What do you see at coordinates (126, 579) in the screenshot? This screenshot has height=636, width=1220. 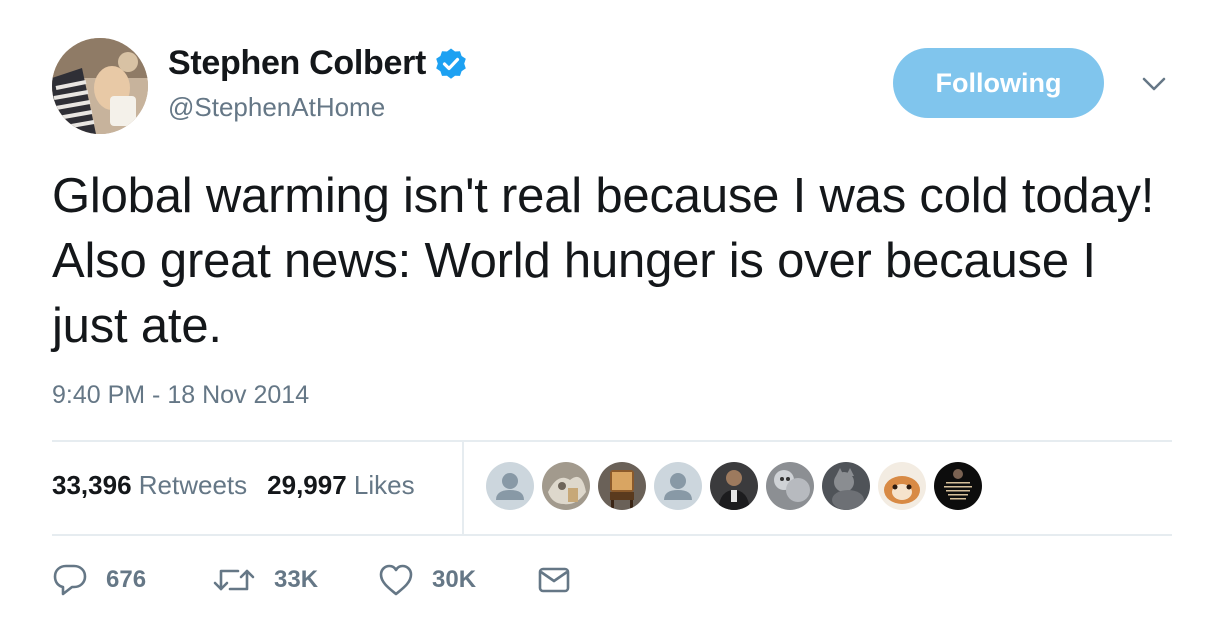 I see `reply-count: 676` at bounding box center [126, 579].